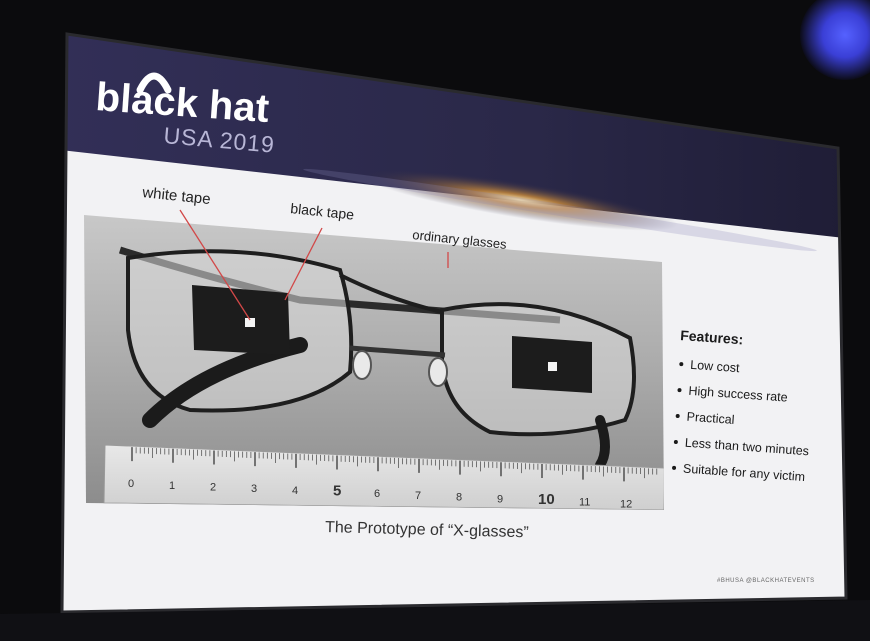 This screenshot has height=641, width=870. Describe the element at coordinates (254, 489) in the screenshot. I see `ruler-number: 3` at that location.